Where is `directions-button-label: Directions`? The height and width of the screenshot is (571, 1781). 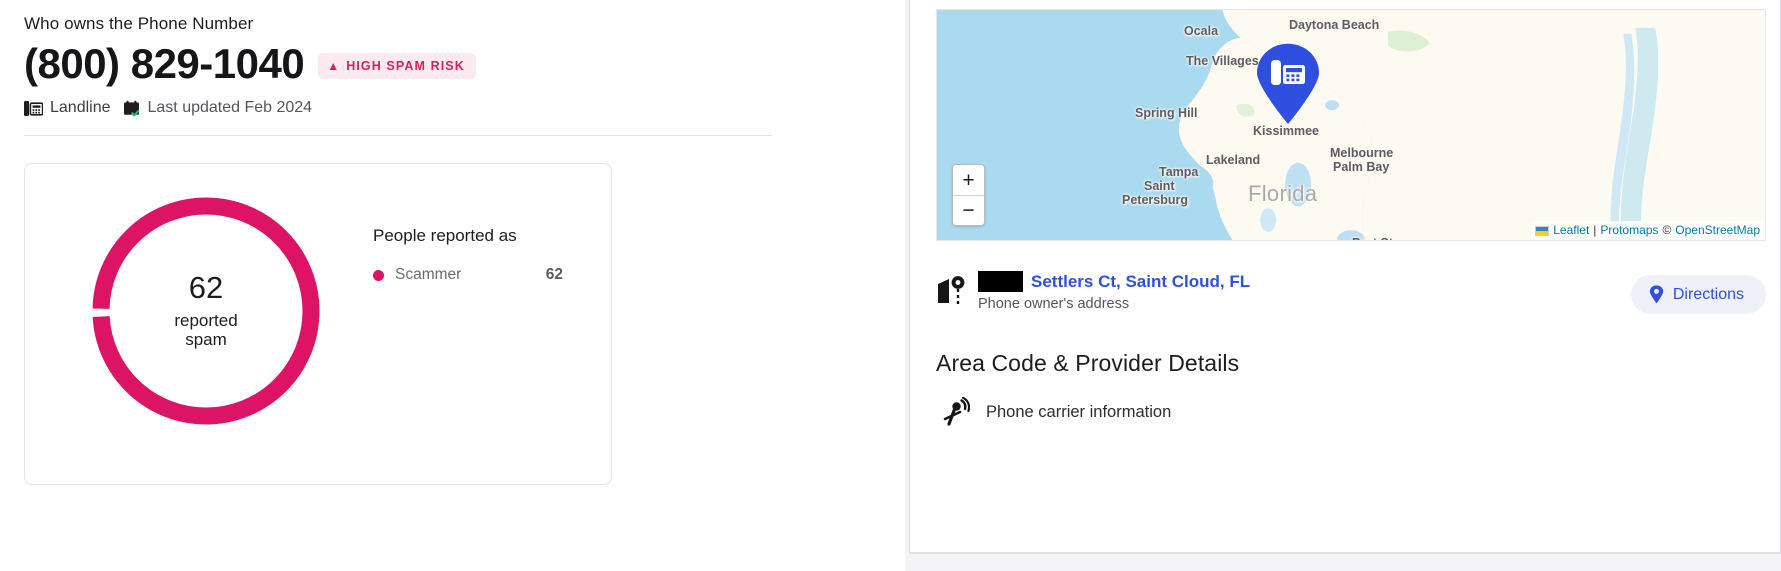 directions-button-label: Directions is located at coordinates (1708, 294).